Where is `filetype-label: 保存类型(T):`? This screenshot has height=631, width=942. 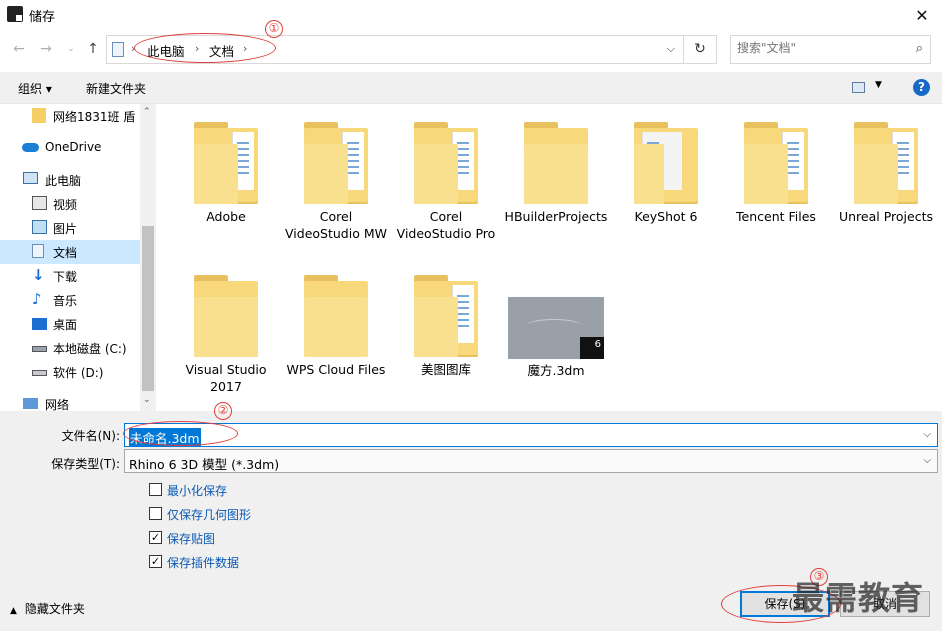 filetype-label: 保存类型(T): is located at coordinates (85, 464).